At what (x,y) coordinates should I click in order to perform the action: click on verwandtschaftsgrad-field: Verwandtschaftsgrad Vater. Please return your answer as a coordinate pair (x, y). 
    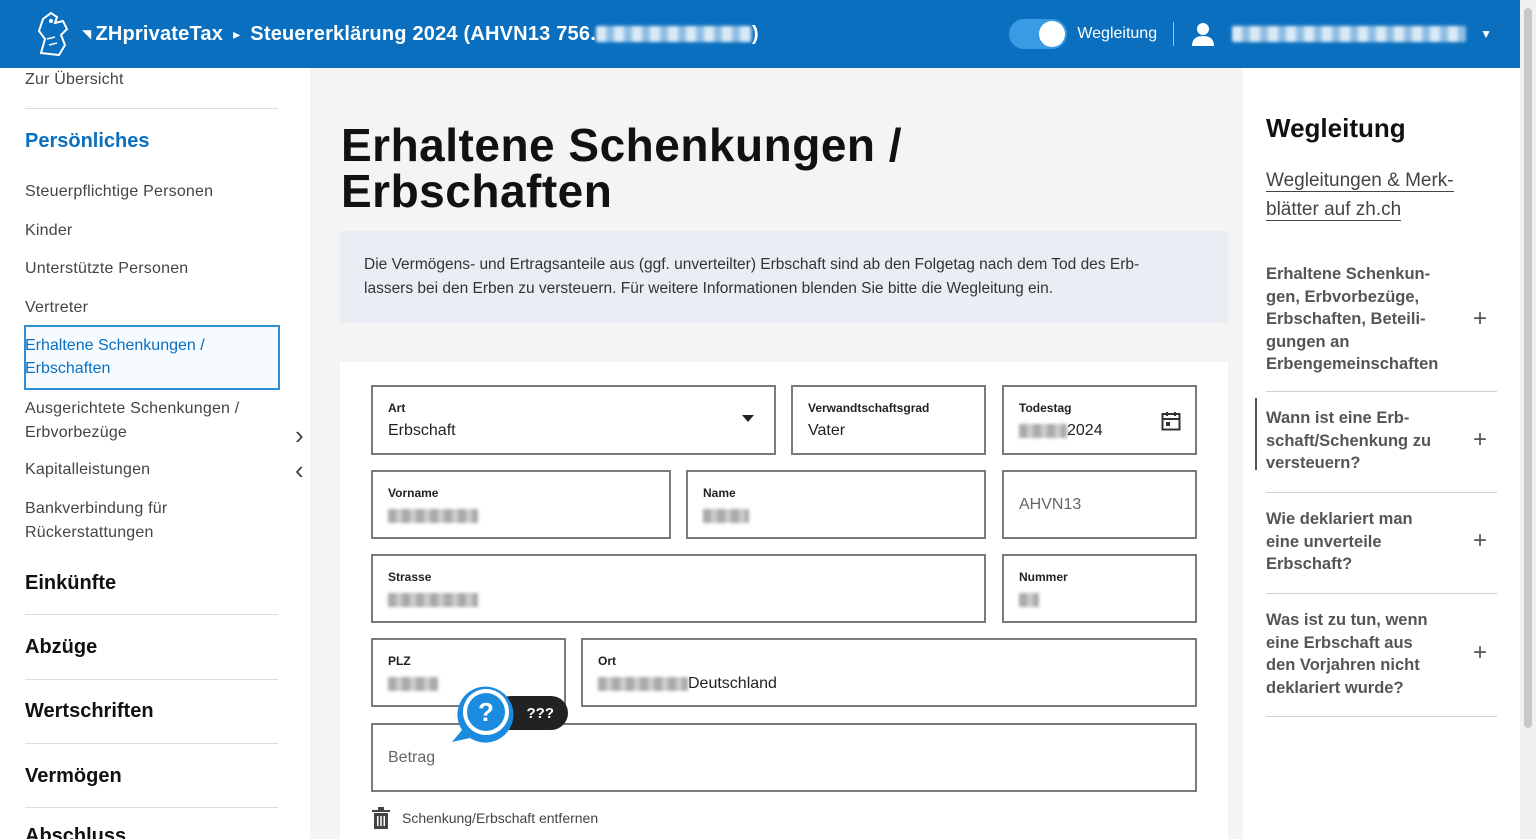
    Looking at the image, I should click on (888, 420).